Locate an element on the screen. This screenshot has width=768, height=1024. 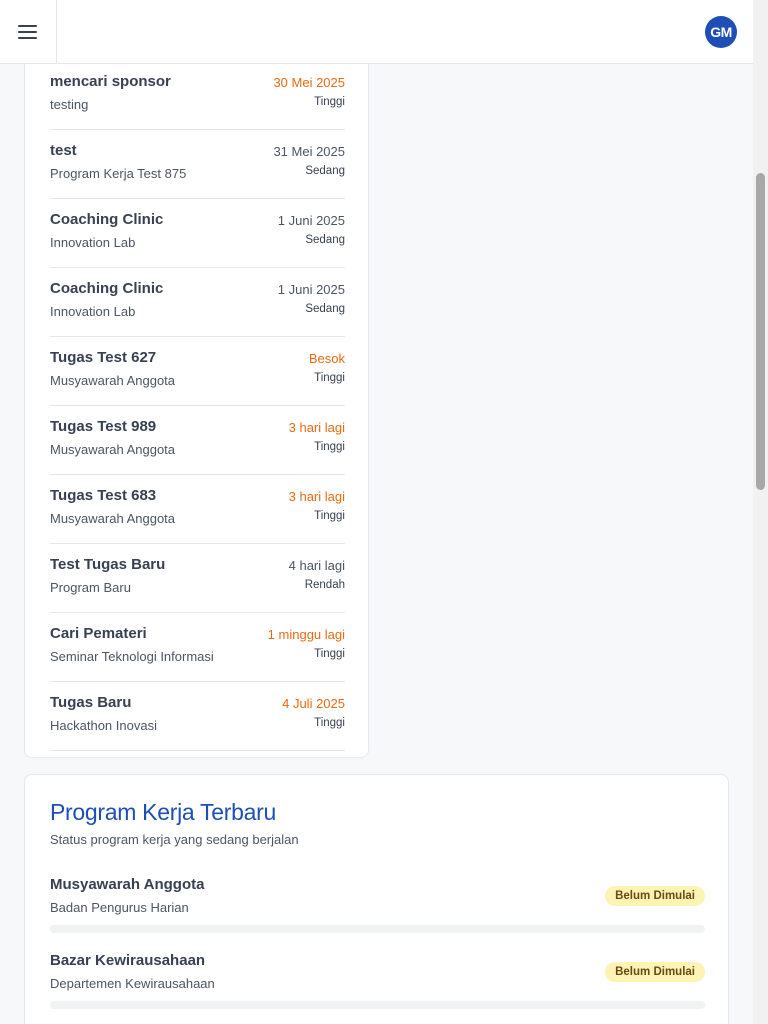
task-program: Program Baru is located at coordinates (90, 587).